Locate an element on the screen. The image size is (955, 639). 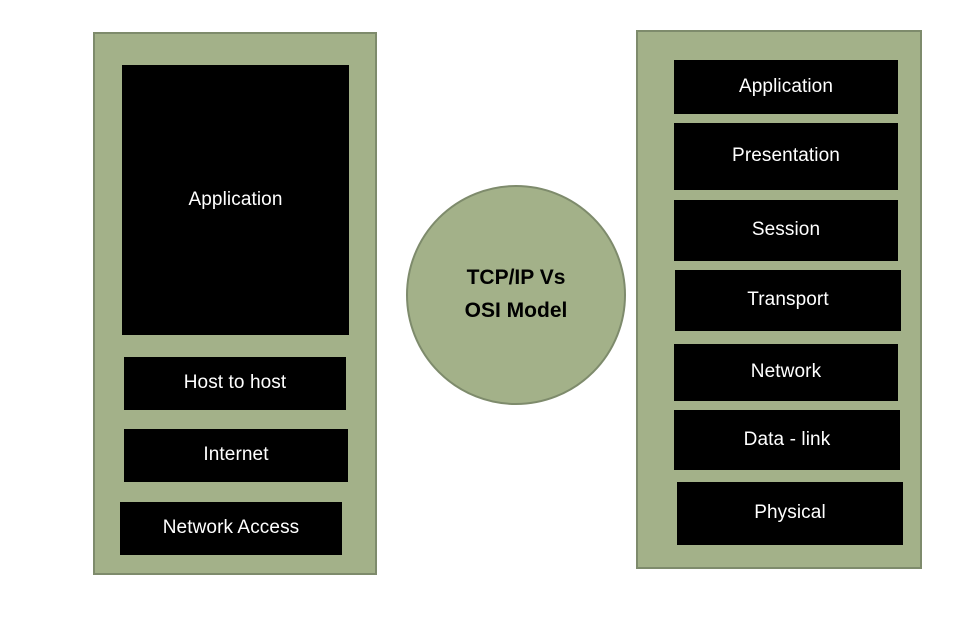
osi-layer-physical: Physical is located at coordinates (790, 513).